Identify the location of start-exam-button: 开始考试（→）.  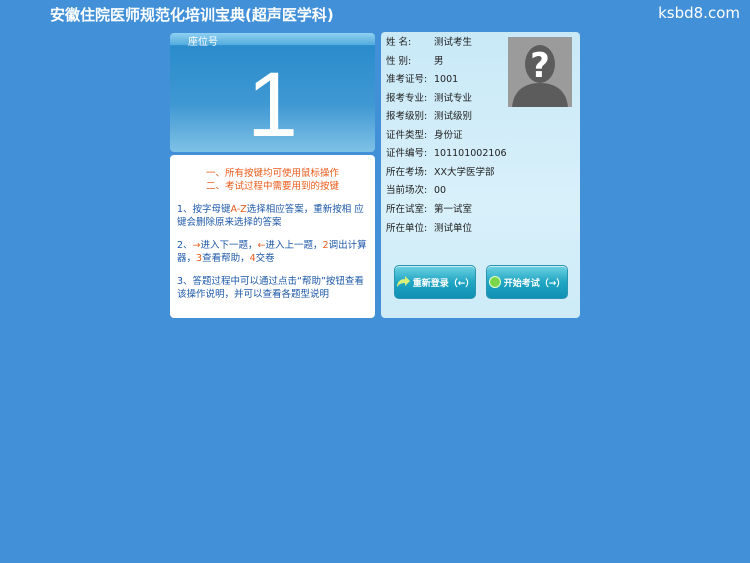
(527, 282).